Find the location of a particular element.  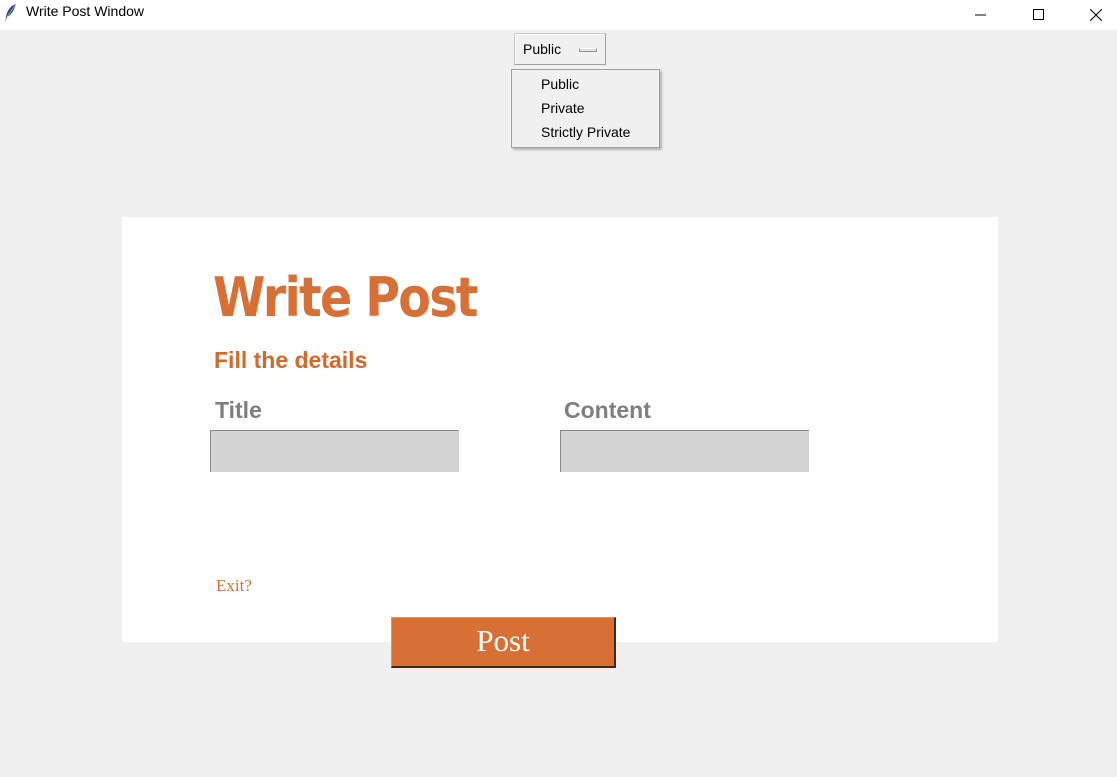

maximize-button is located at coordinates (1039, 15).